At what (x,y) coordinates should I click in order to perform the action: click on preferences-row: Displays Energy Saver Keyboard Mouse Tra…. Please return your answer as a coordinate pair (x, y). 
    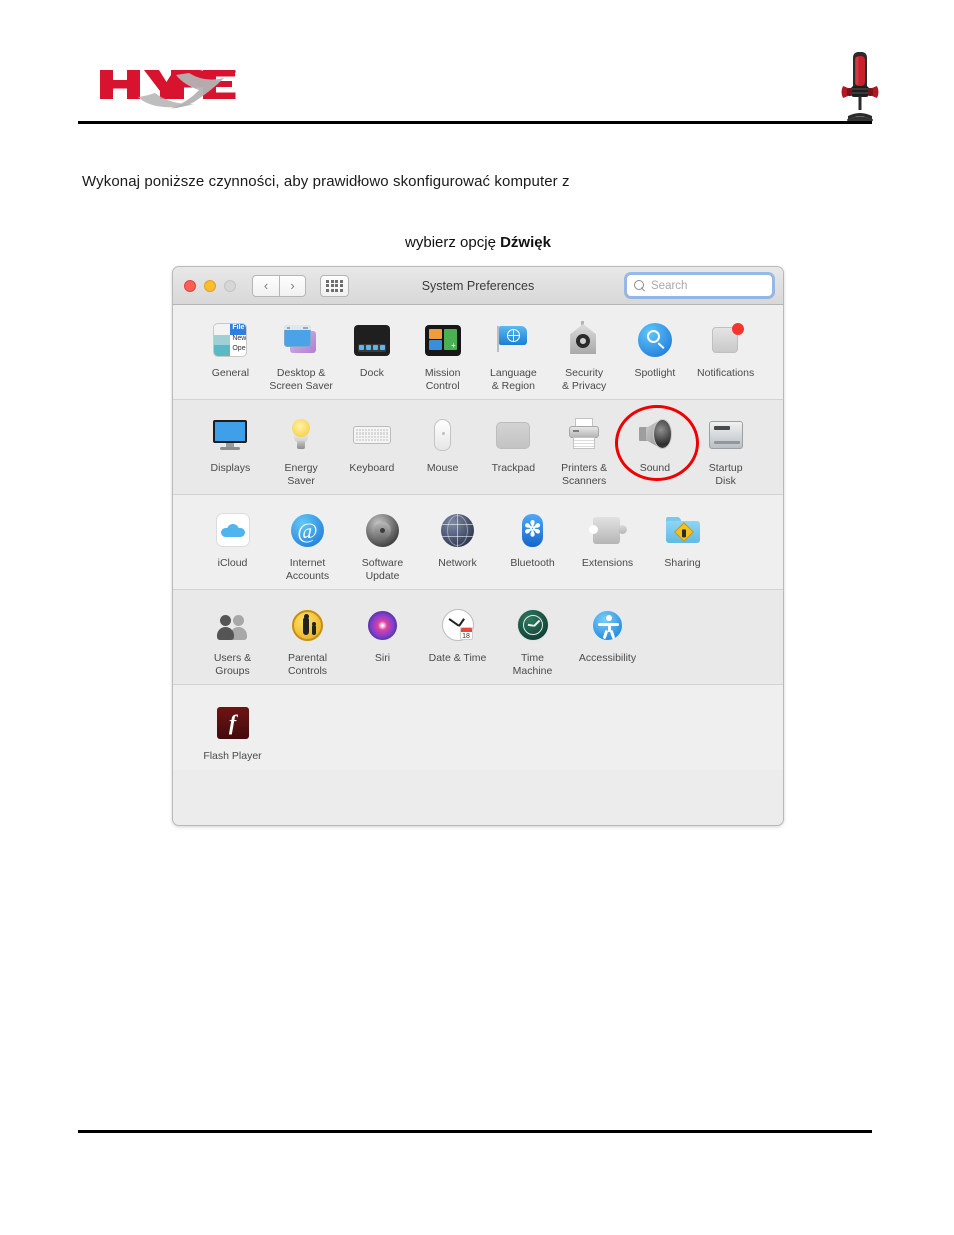
    Looking at the image, I should click on (478, 447).